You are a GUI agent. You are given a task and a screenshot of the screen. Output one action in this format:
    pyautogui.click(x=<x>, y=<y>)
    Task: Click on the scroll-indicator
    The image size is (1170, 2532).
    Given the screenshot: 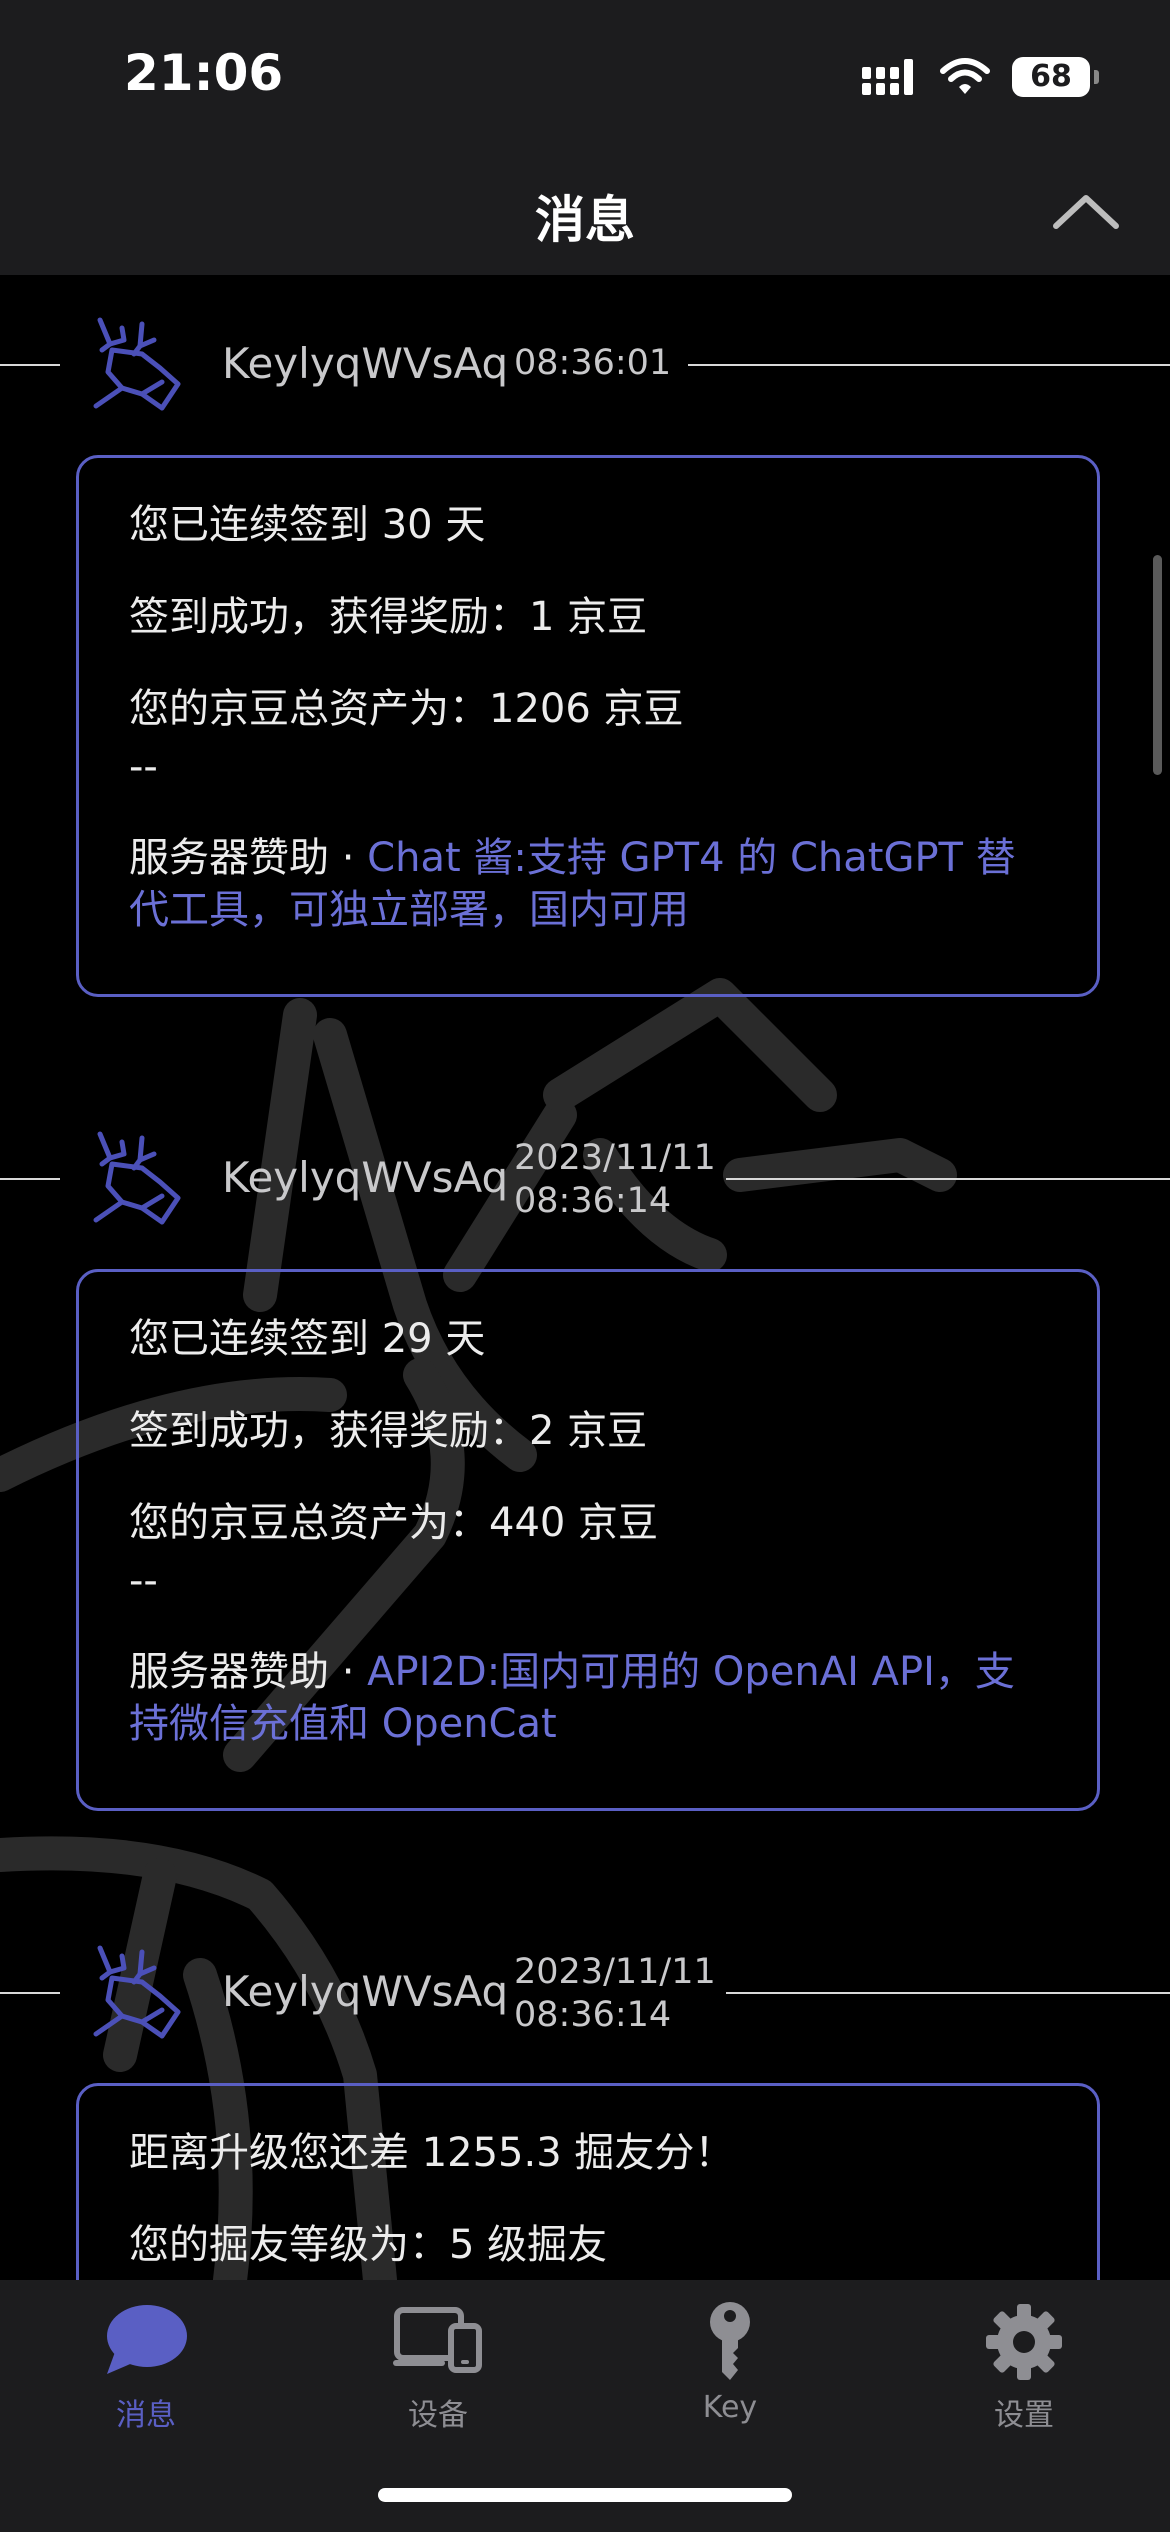 What is the action you would take?
    pyautogui.click(x=1157, y=665)
    